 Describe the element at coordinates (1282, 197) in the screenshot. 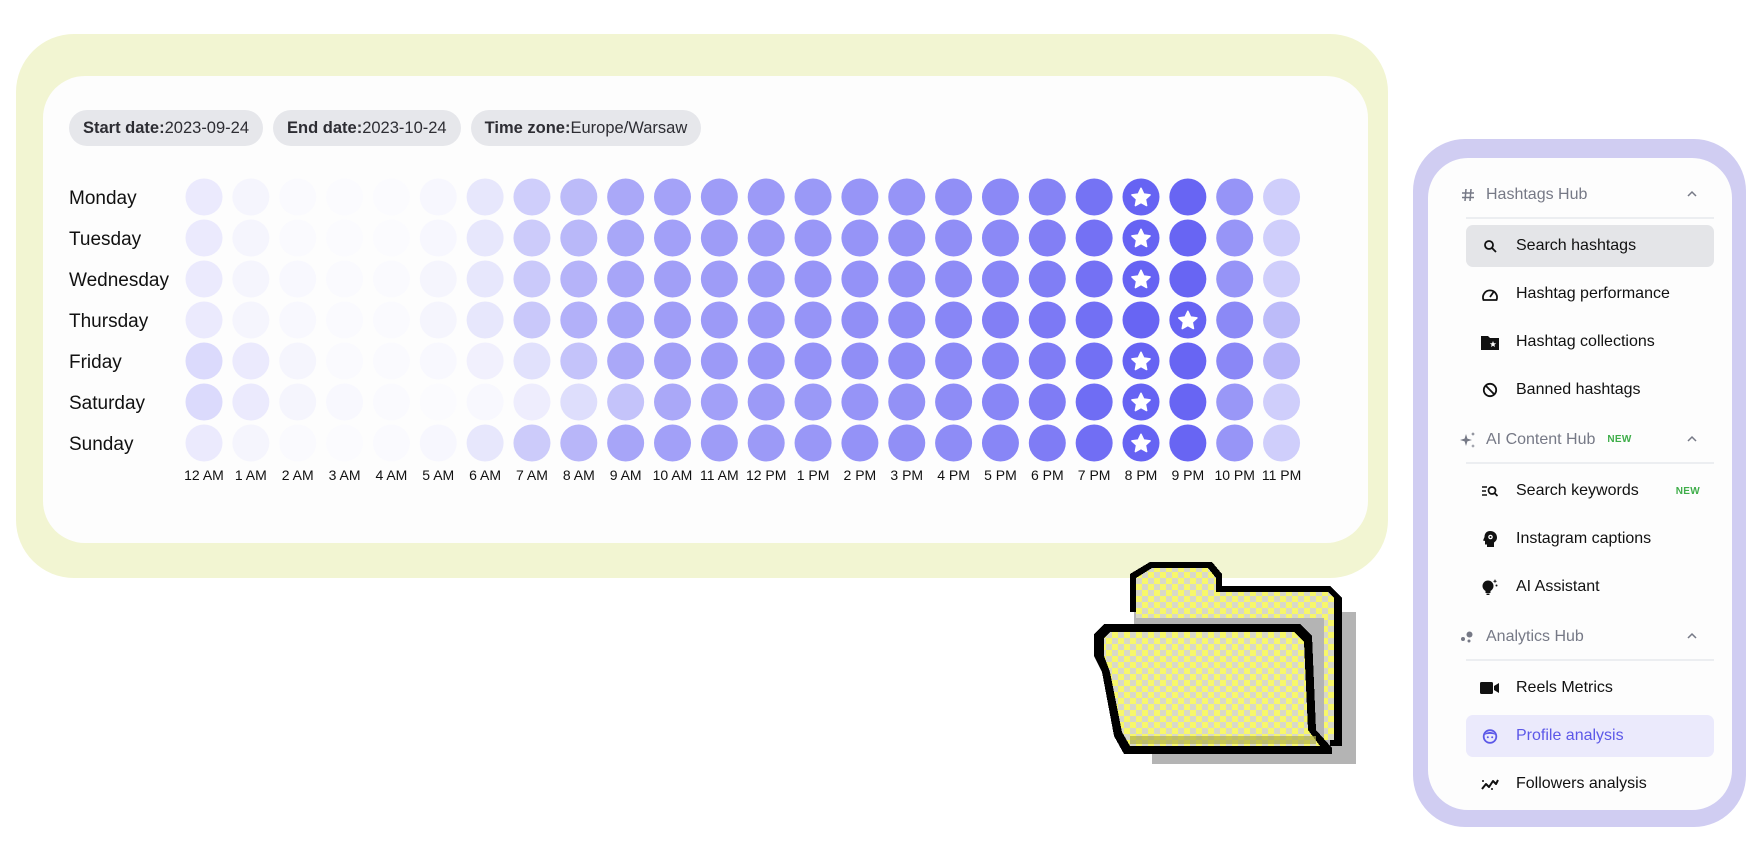

I see `heatmap-cell-monday-11-pm: Monday 11 PM: 30` at that location.